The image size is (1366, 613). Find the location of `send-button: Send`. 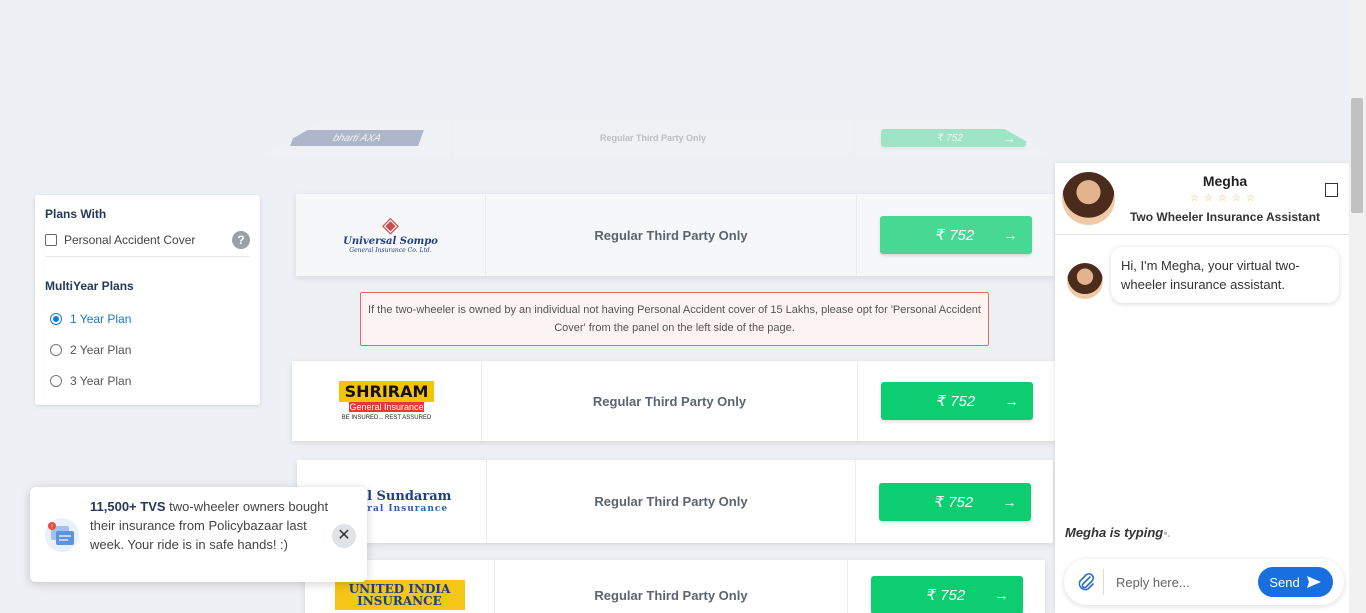

send-button: Send is located at coordinates (1295, 582).